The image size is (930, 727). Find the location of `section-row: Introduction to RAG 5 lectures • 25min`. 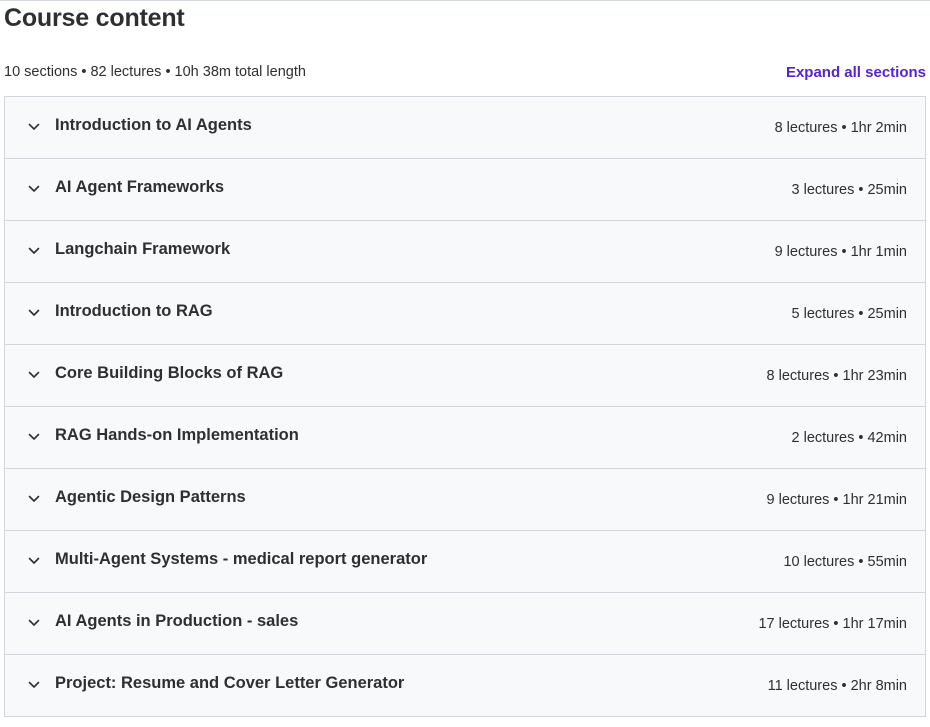

section-row: Introduction to RAG 5 lectures • 25min is located at coordinates (465, 314).